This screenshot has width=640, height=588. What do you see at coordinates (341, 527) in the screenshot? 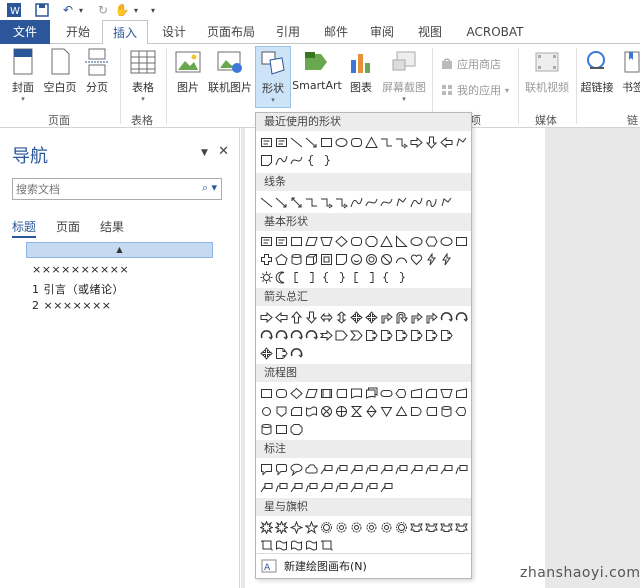
I see `shape-gear-icon` at bounding box center [341, 527].